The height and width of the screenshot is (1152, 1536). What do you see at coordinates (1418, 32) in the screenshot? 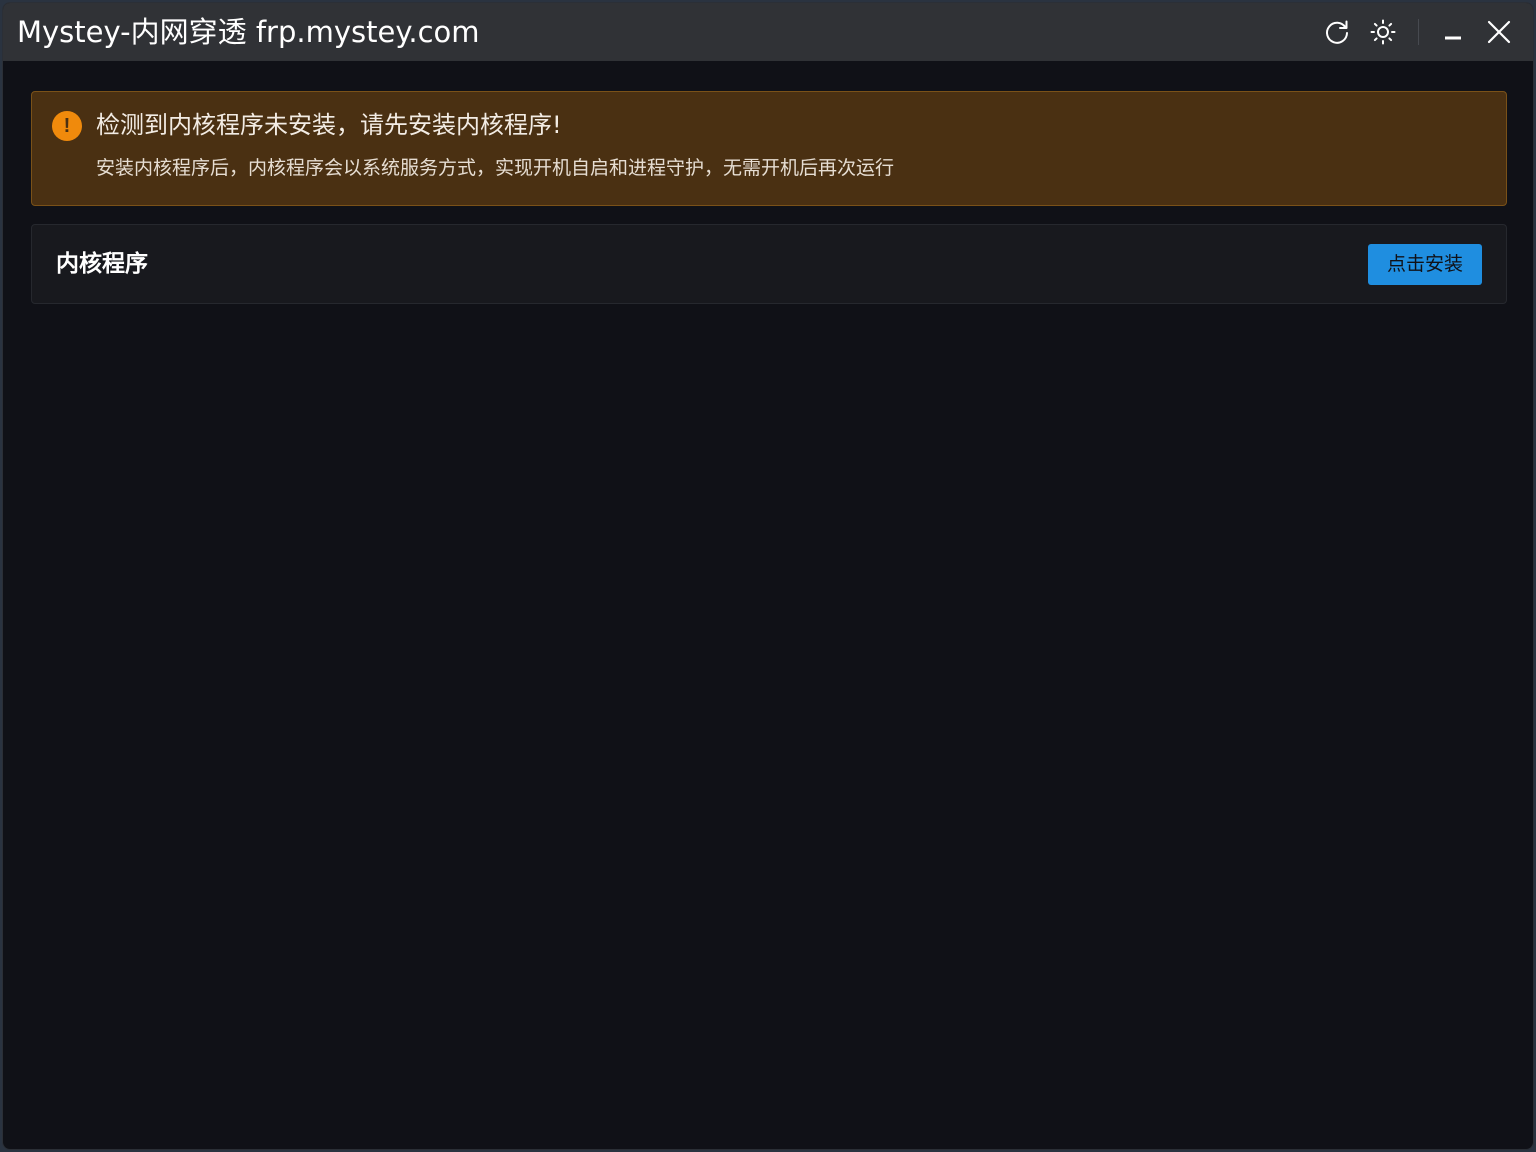
I see `titlebar-divider` at bounding box center [1418, 32].